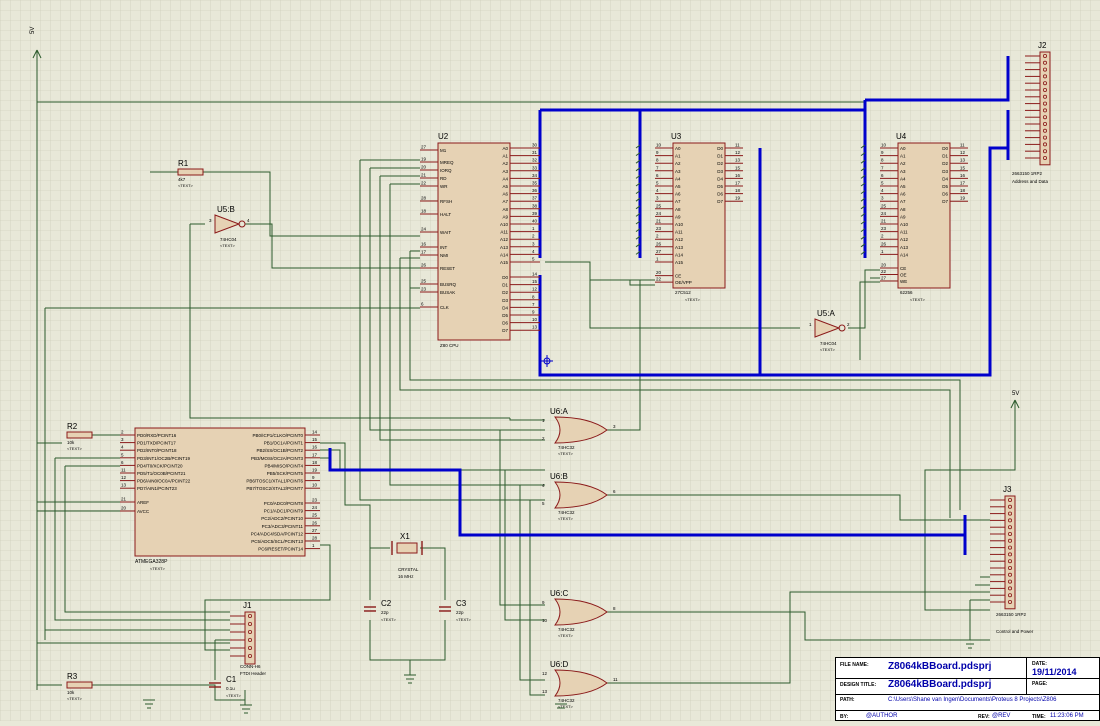 The height and width of the screenshot is (726, 1100). What do you see at coordinates (945, 186) in the screenshot?
I see `pin-name: D5` at bounding box center [945, 186].